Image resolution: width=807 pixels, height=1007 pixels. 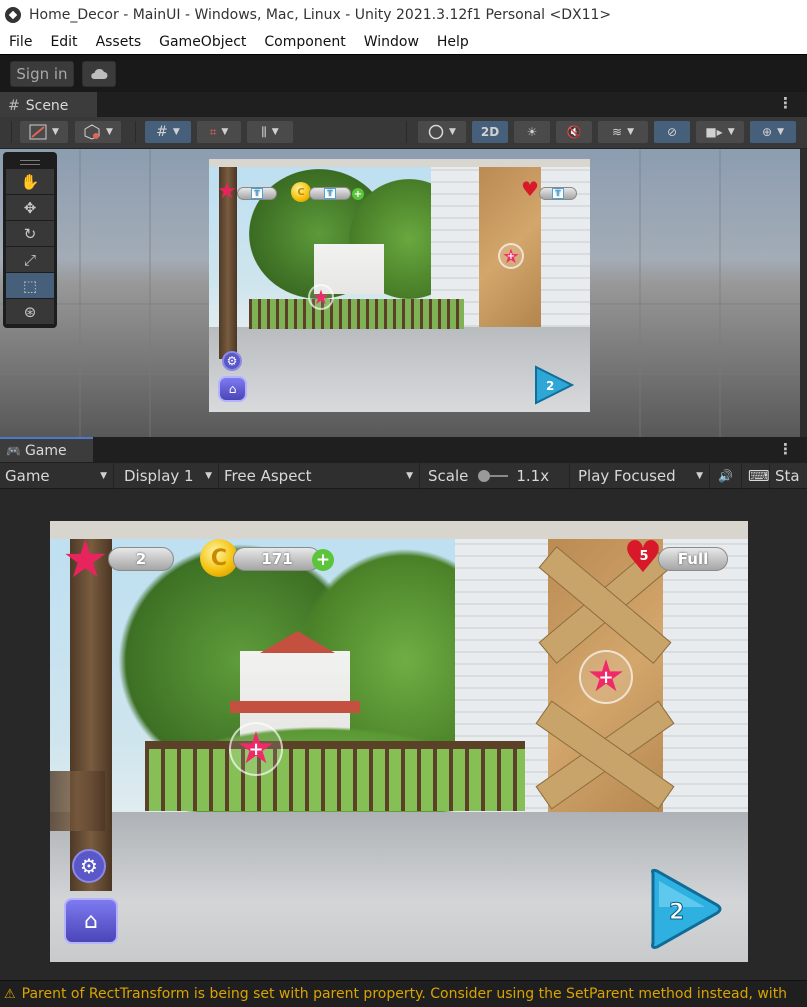 I want to click on mute-audio-toggle: 🔊, so click(x=726, y=475).